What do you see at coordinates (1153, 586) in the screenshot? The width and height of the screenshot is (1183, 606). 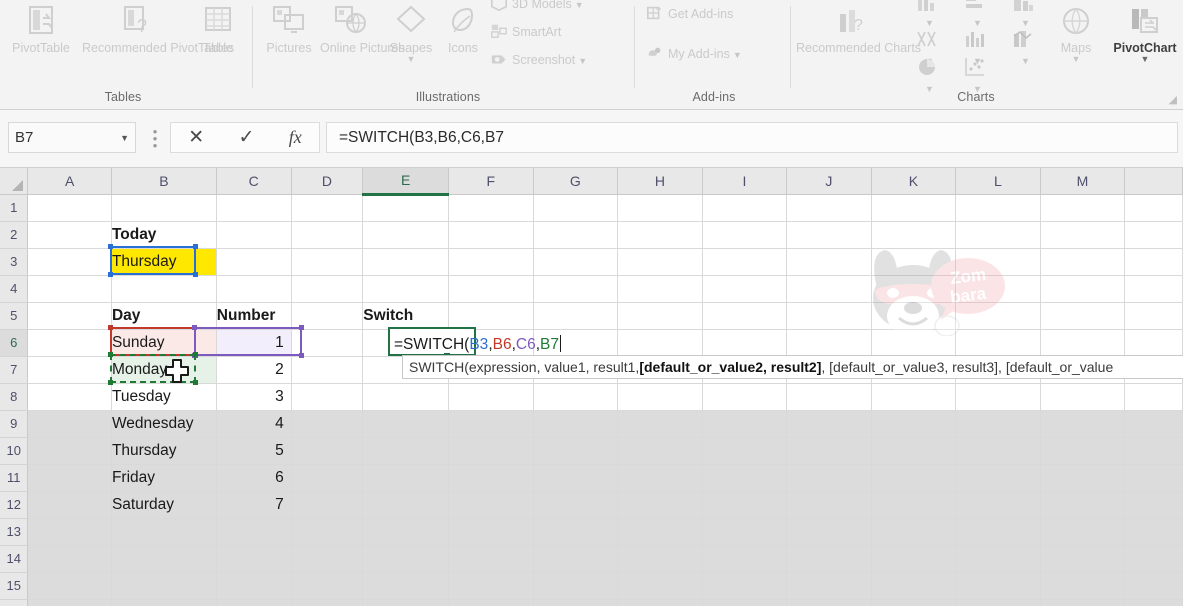 I see `cell-N15` at bounding box center [1153, 586].